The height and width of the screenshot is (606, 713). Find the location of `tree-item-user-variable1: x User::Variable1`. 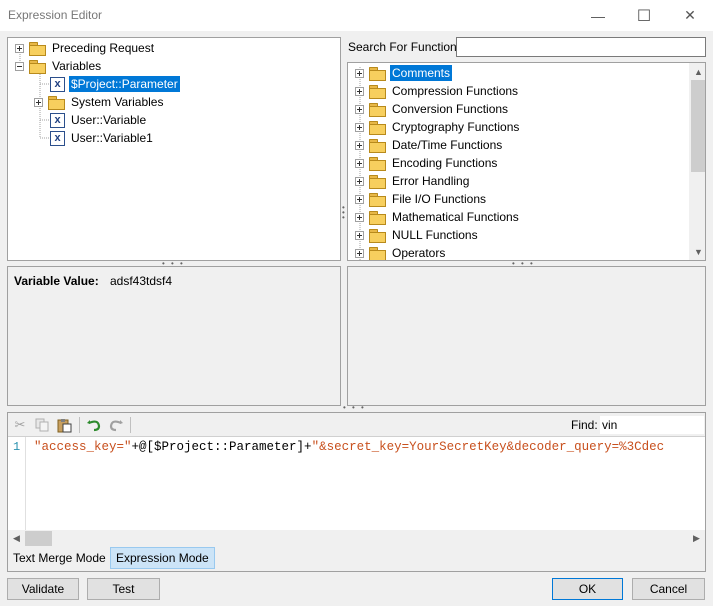

tree-item-user-variable1: x User::Variable1 is located at coordinates (99, 138).